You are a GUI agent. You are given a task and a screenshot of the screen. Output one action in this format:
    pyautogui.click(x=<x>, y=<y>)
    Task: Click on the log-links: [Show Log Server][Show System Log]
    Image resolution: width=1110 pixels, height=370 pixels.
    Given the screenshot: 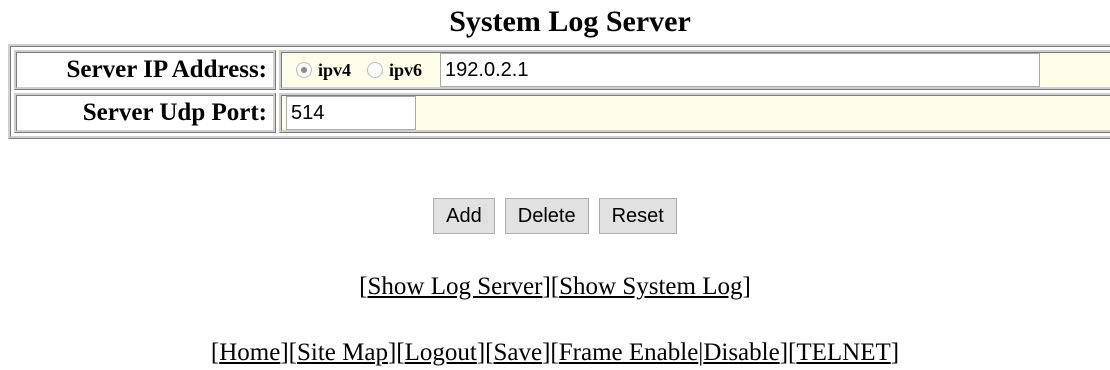 What is the action you would take?
    pyautogui.click(x=555, y=286)
    